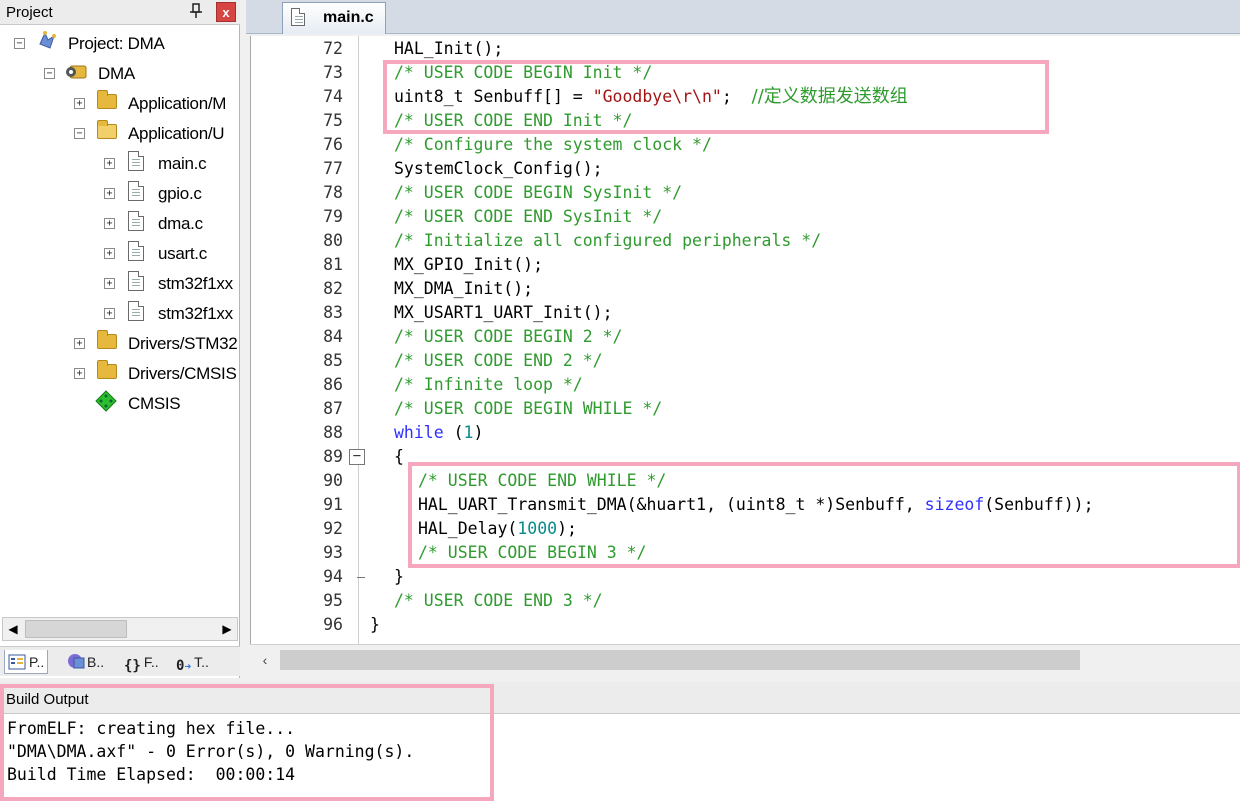  What do you see at coordinates (75, 660) in the screenshot?
I see `books-tab-icon` at bounding box center [75, 660].